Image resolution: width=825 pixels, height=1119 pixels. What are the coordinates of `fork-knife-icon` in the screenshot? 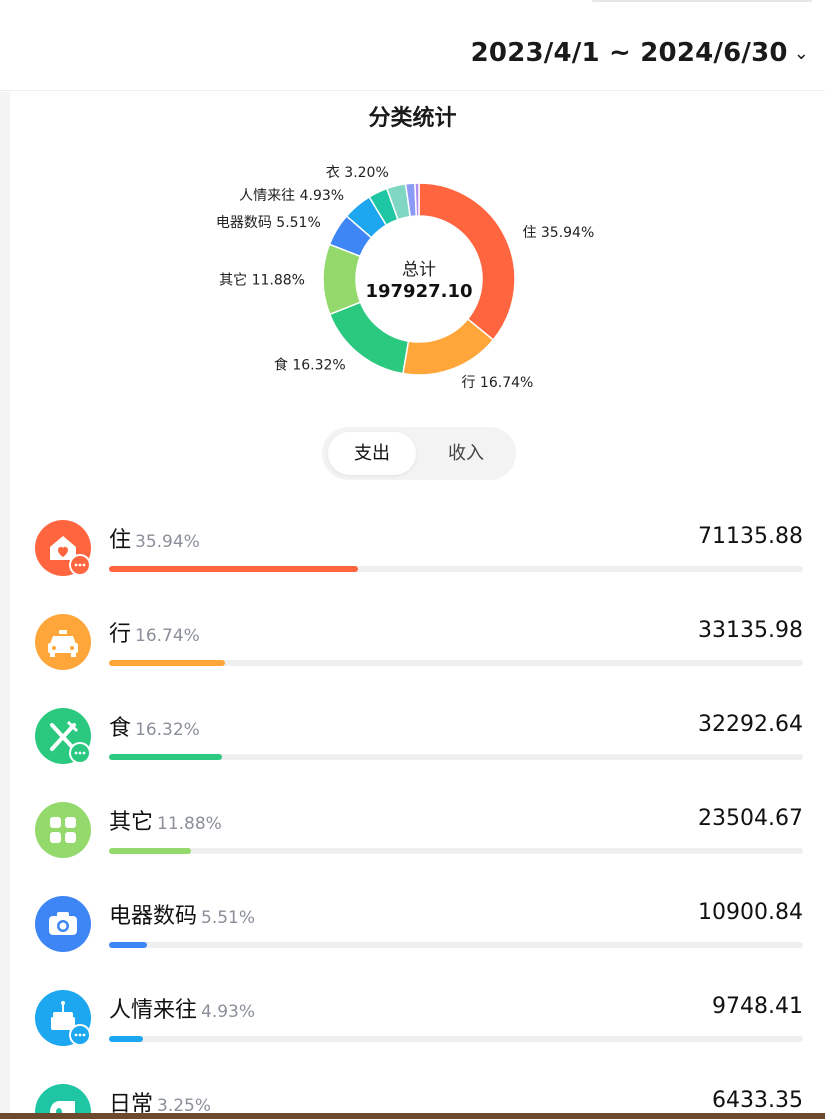 It's located at (63, 736).